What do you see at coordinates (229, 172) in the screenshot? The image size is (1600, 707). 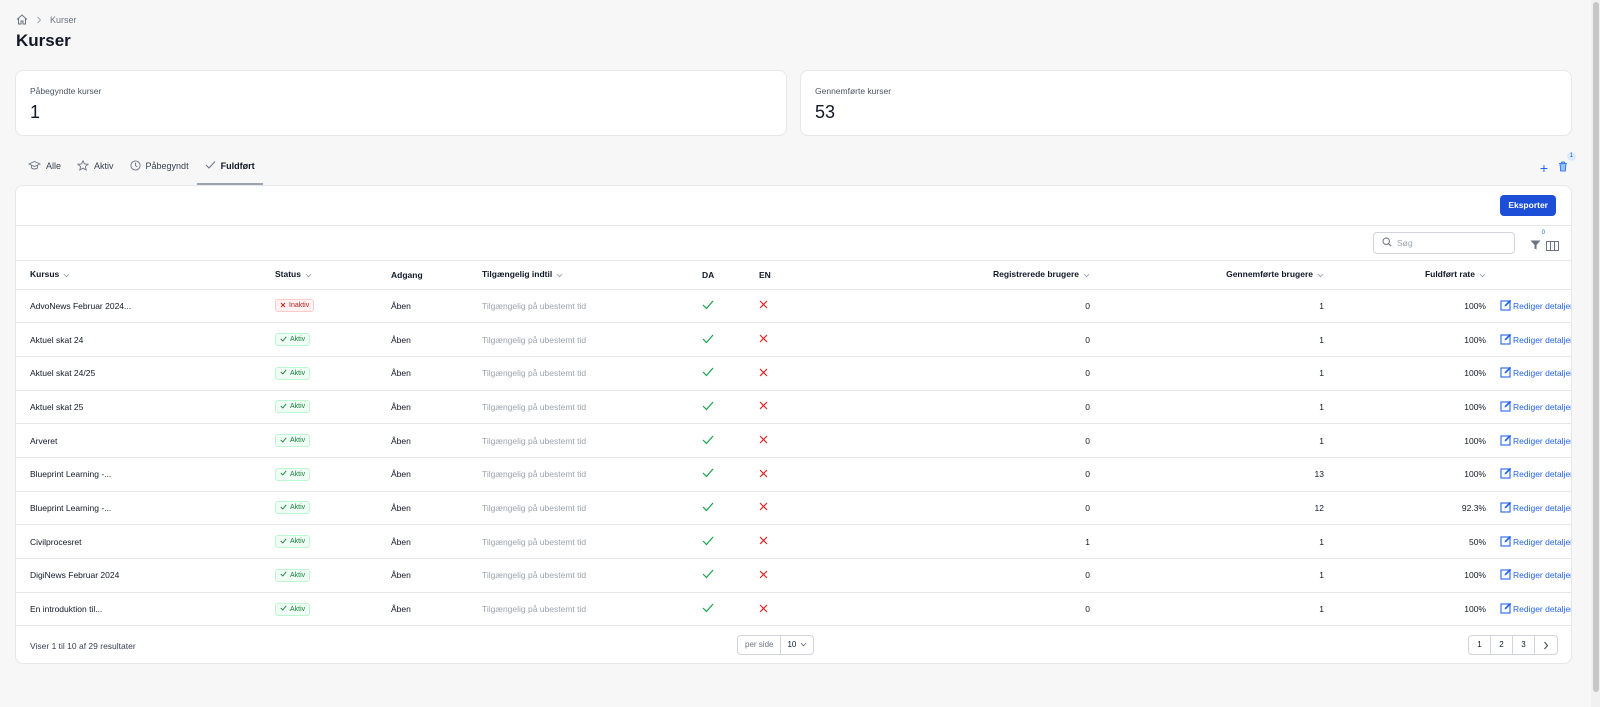 I see `tab-fuldfoert: Fuldført` at bounding box center [229, 172].